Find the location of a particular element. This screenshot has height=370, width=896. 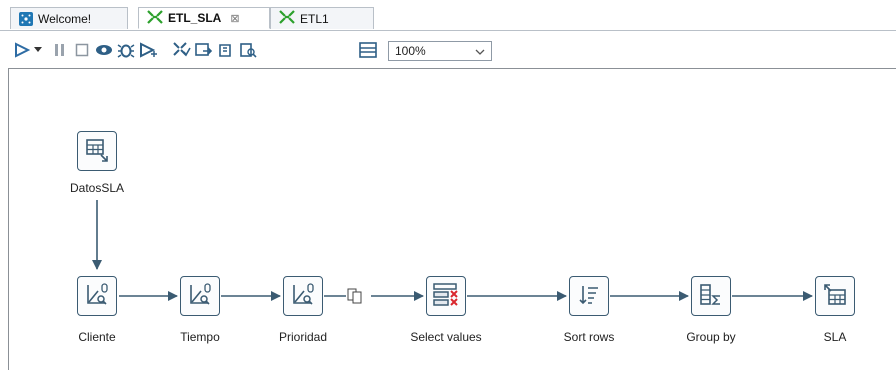

pause-icon is located at coordinates (60, 50).